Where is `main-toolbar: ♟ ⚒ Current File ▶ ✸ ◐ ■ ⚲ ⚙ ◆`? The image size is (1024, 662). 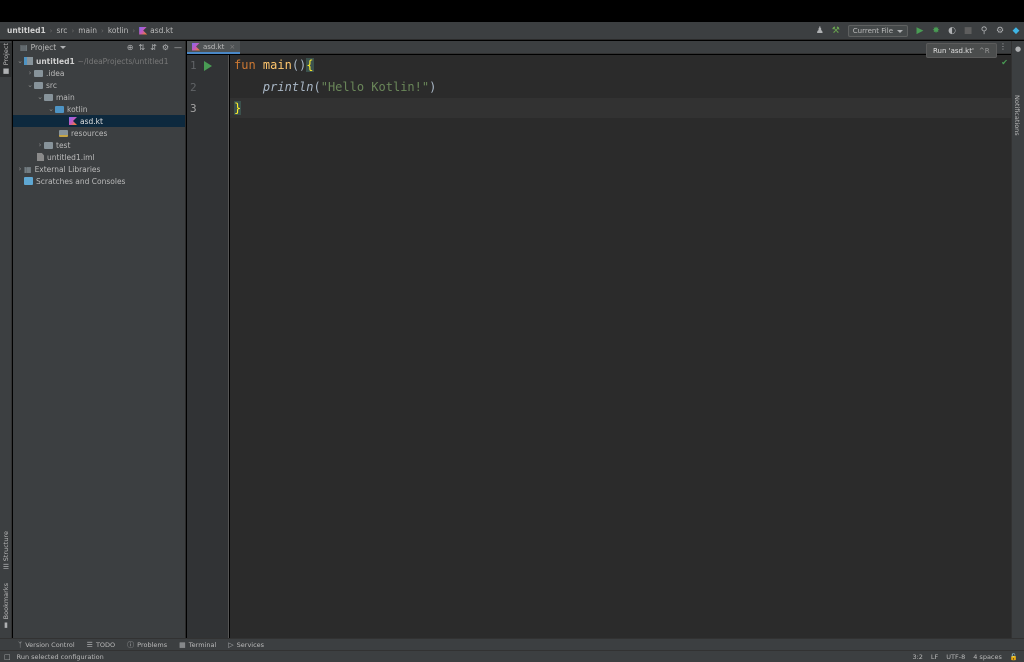
main-toolbar: ♟ ⚒ Current File ▶ ✸ ◐ ■ ⚲ ⚙ ◆ is located at coordinates (918, 31).